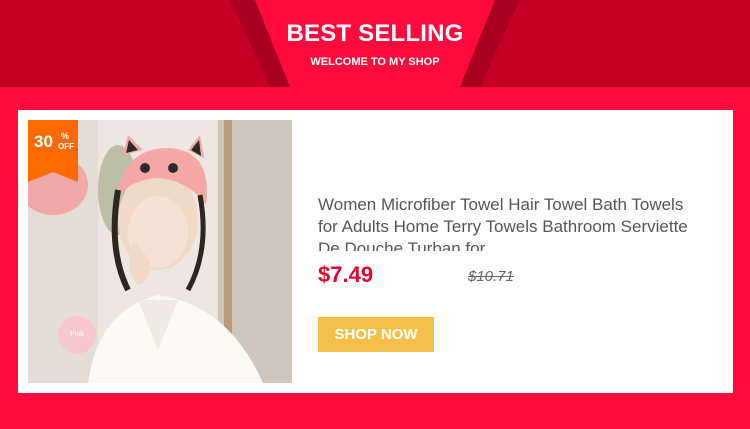  I want to click on discount-badge: 30 % OFF, so click(53, 146).